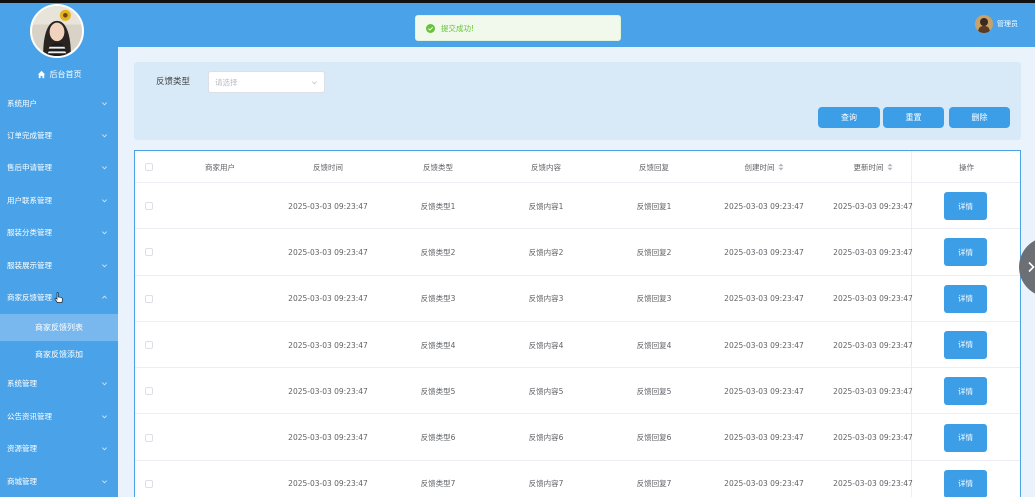  I want to click on sidebar-avatar, so click(57, 31).